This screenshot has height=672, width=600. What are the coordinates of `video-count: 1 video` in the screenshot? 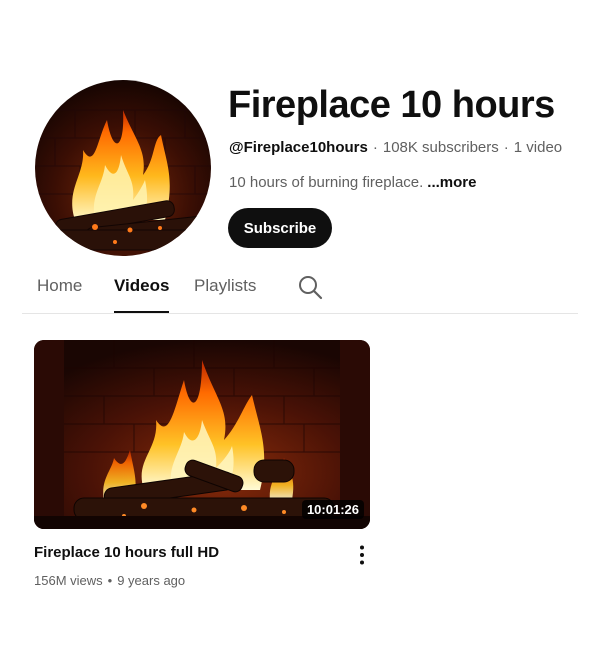 It's located at (538, 147).